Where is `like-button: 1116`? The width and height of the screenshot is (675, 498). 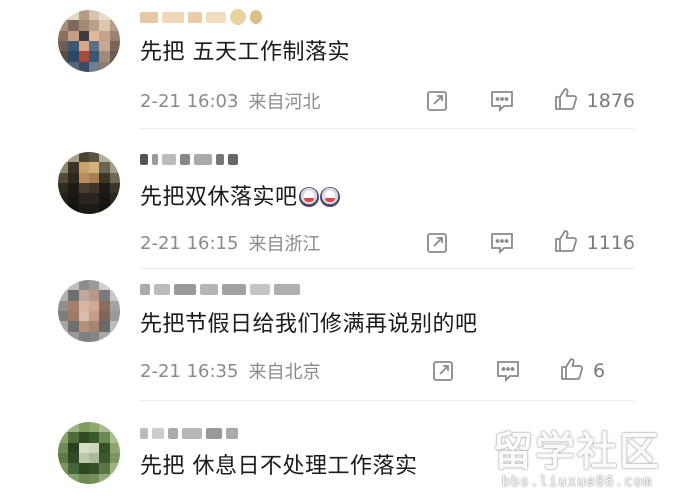 like-button: 1116 is located at coordinates (594, 243).